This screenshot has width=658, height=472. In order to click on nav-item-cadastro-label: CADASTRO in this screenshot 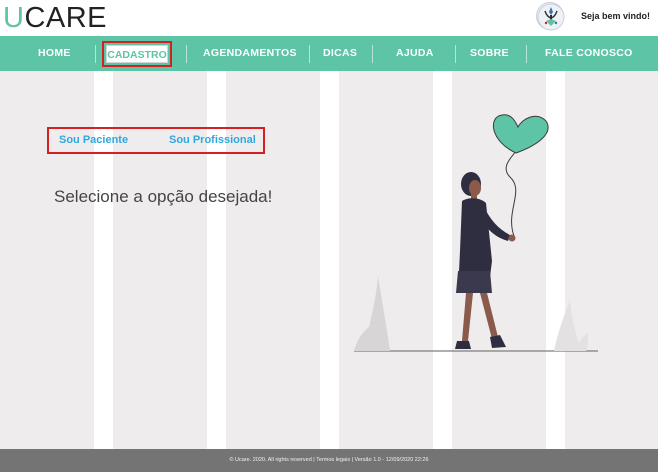, I will do `click(137, 55)`.